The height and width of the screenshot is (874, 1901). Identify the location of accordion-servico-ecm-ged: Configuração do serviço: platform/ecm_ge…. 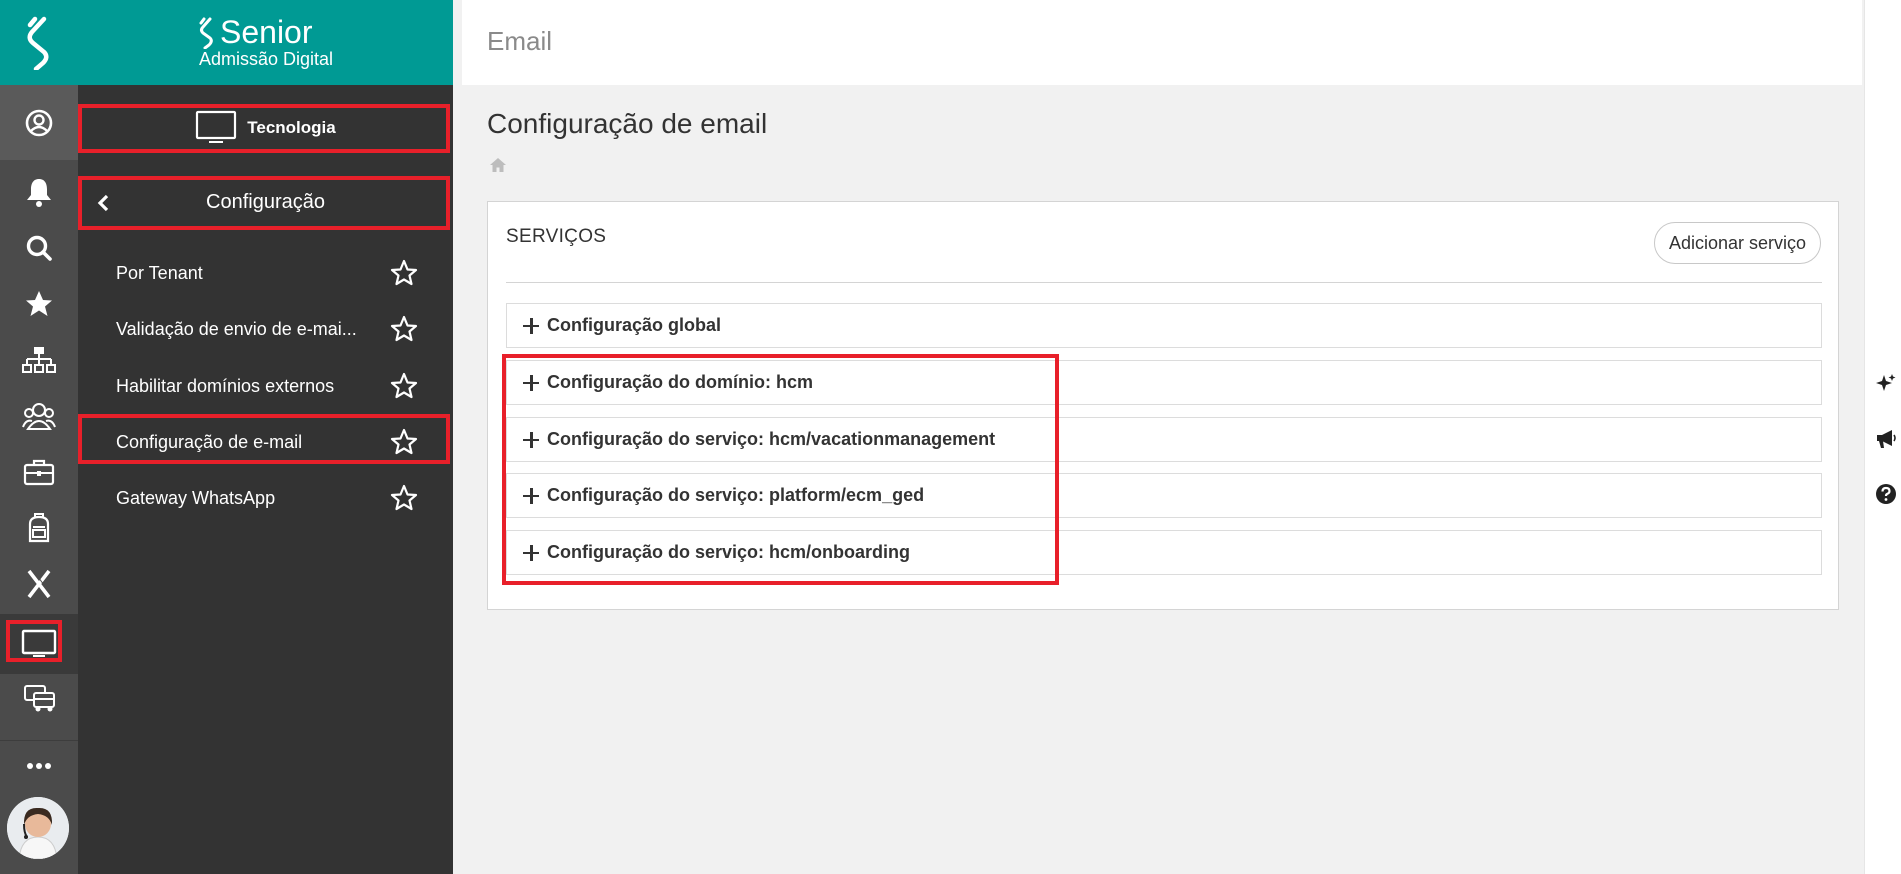
(1164, 495).